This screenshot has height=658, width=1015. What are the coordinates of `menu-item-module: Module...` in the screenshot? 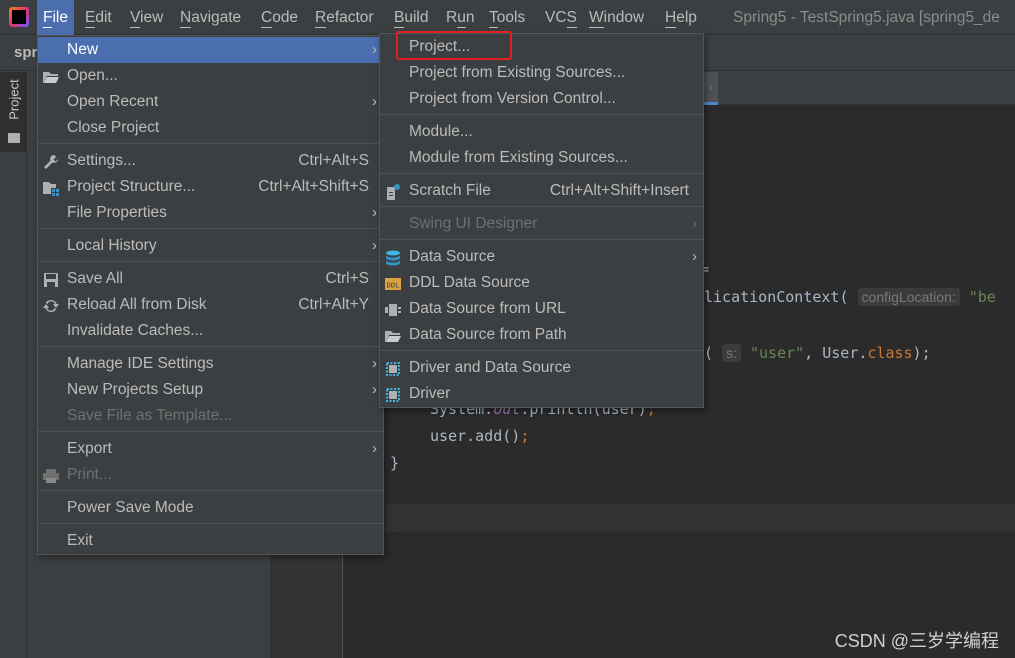 It's located at (541, 132).